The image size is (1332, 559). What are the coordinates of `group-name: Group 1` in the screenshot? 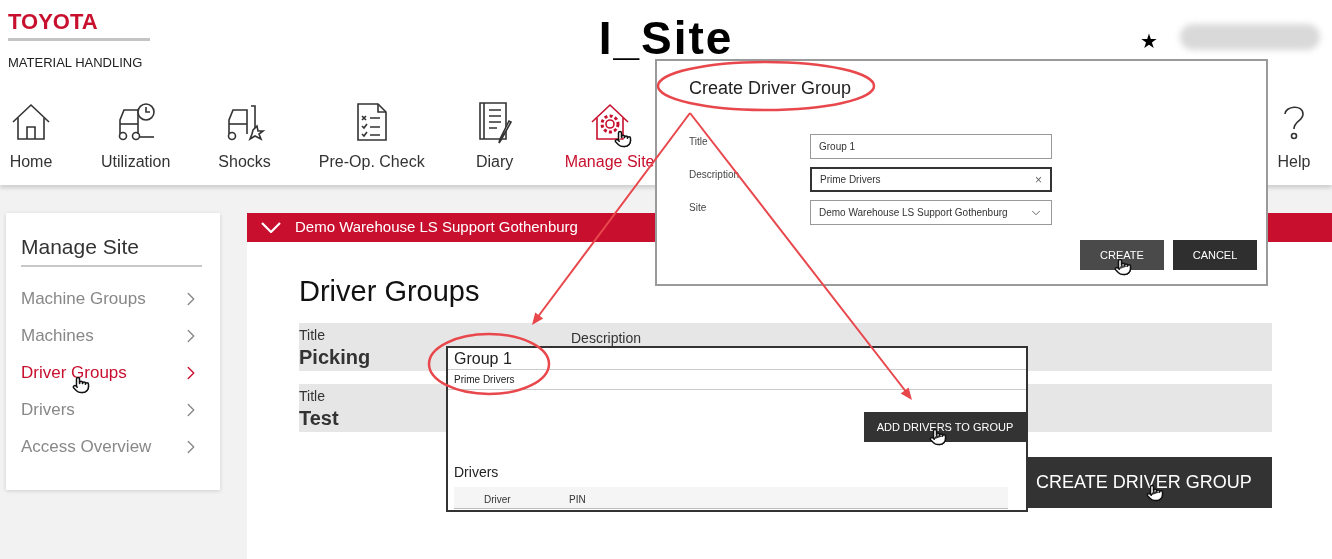 It's located at (737, 359).